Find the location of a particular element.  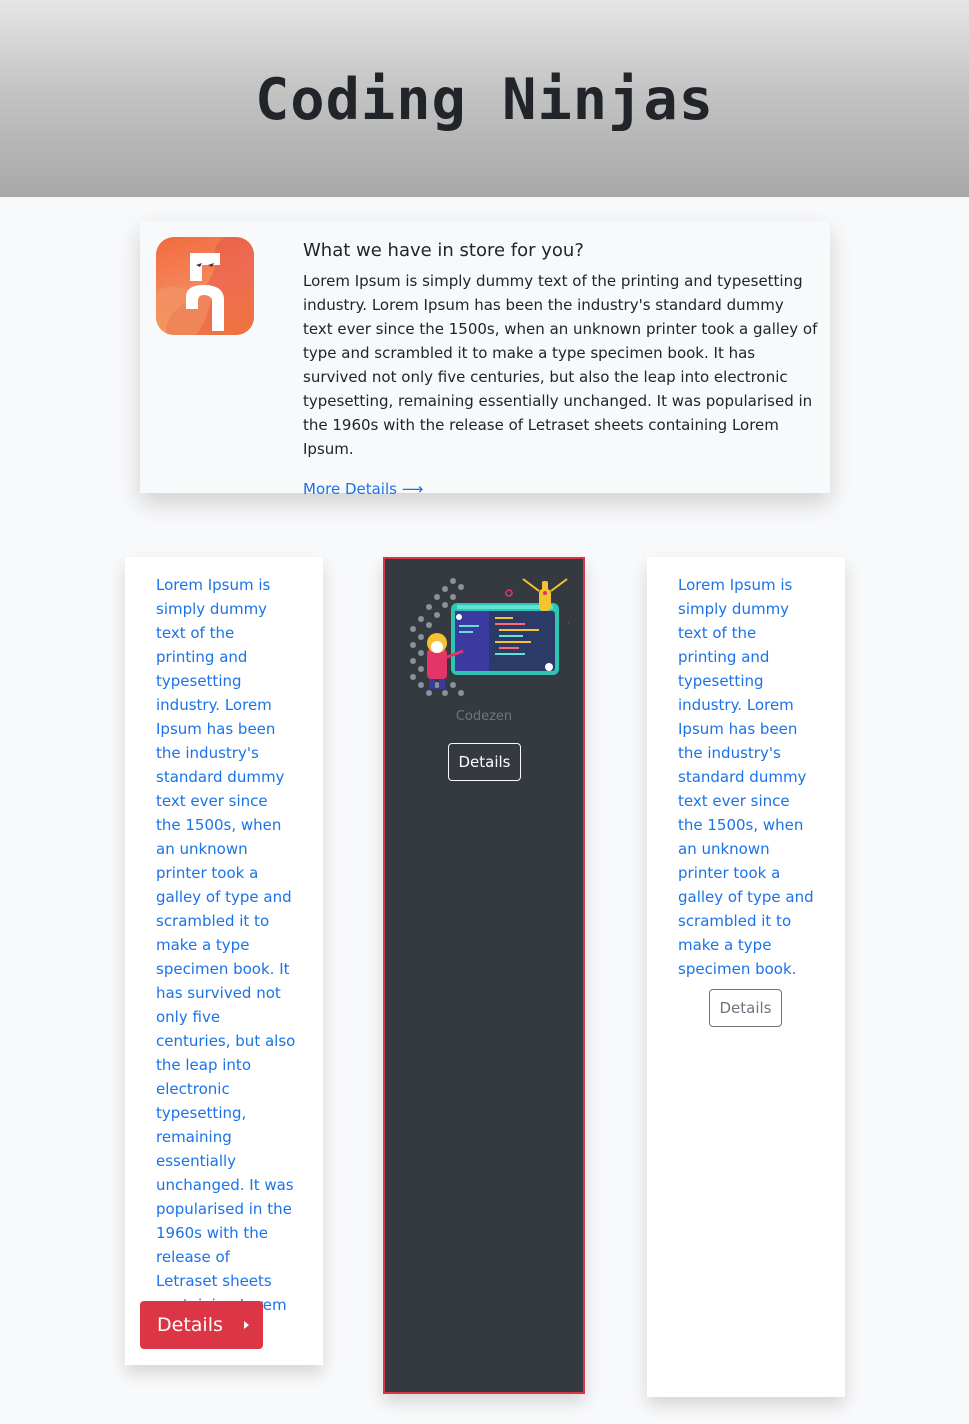

codezen-illustration is located at coordinates (486, 634).